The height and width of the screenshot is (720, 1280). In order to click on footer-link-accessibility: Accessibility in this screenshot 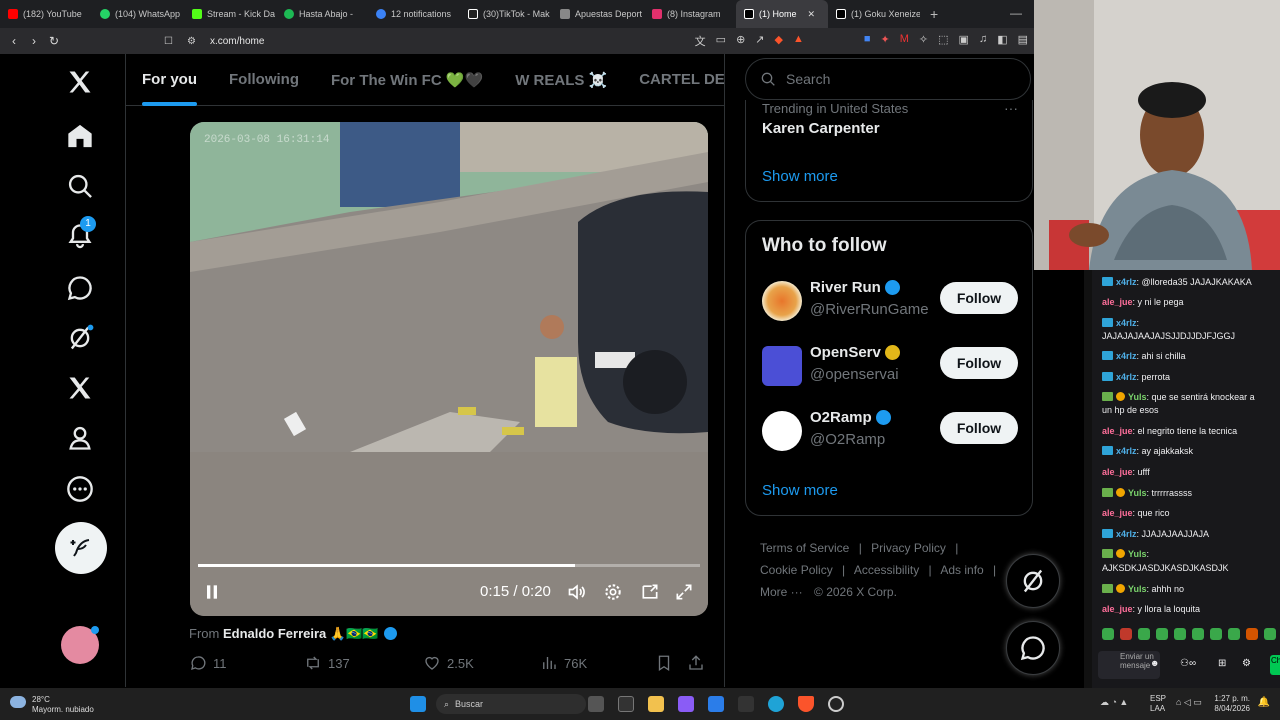, I will do `click(886, 570)`.